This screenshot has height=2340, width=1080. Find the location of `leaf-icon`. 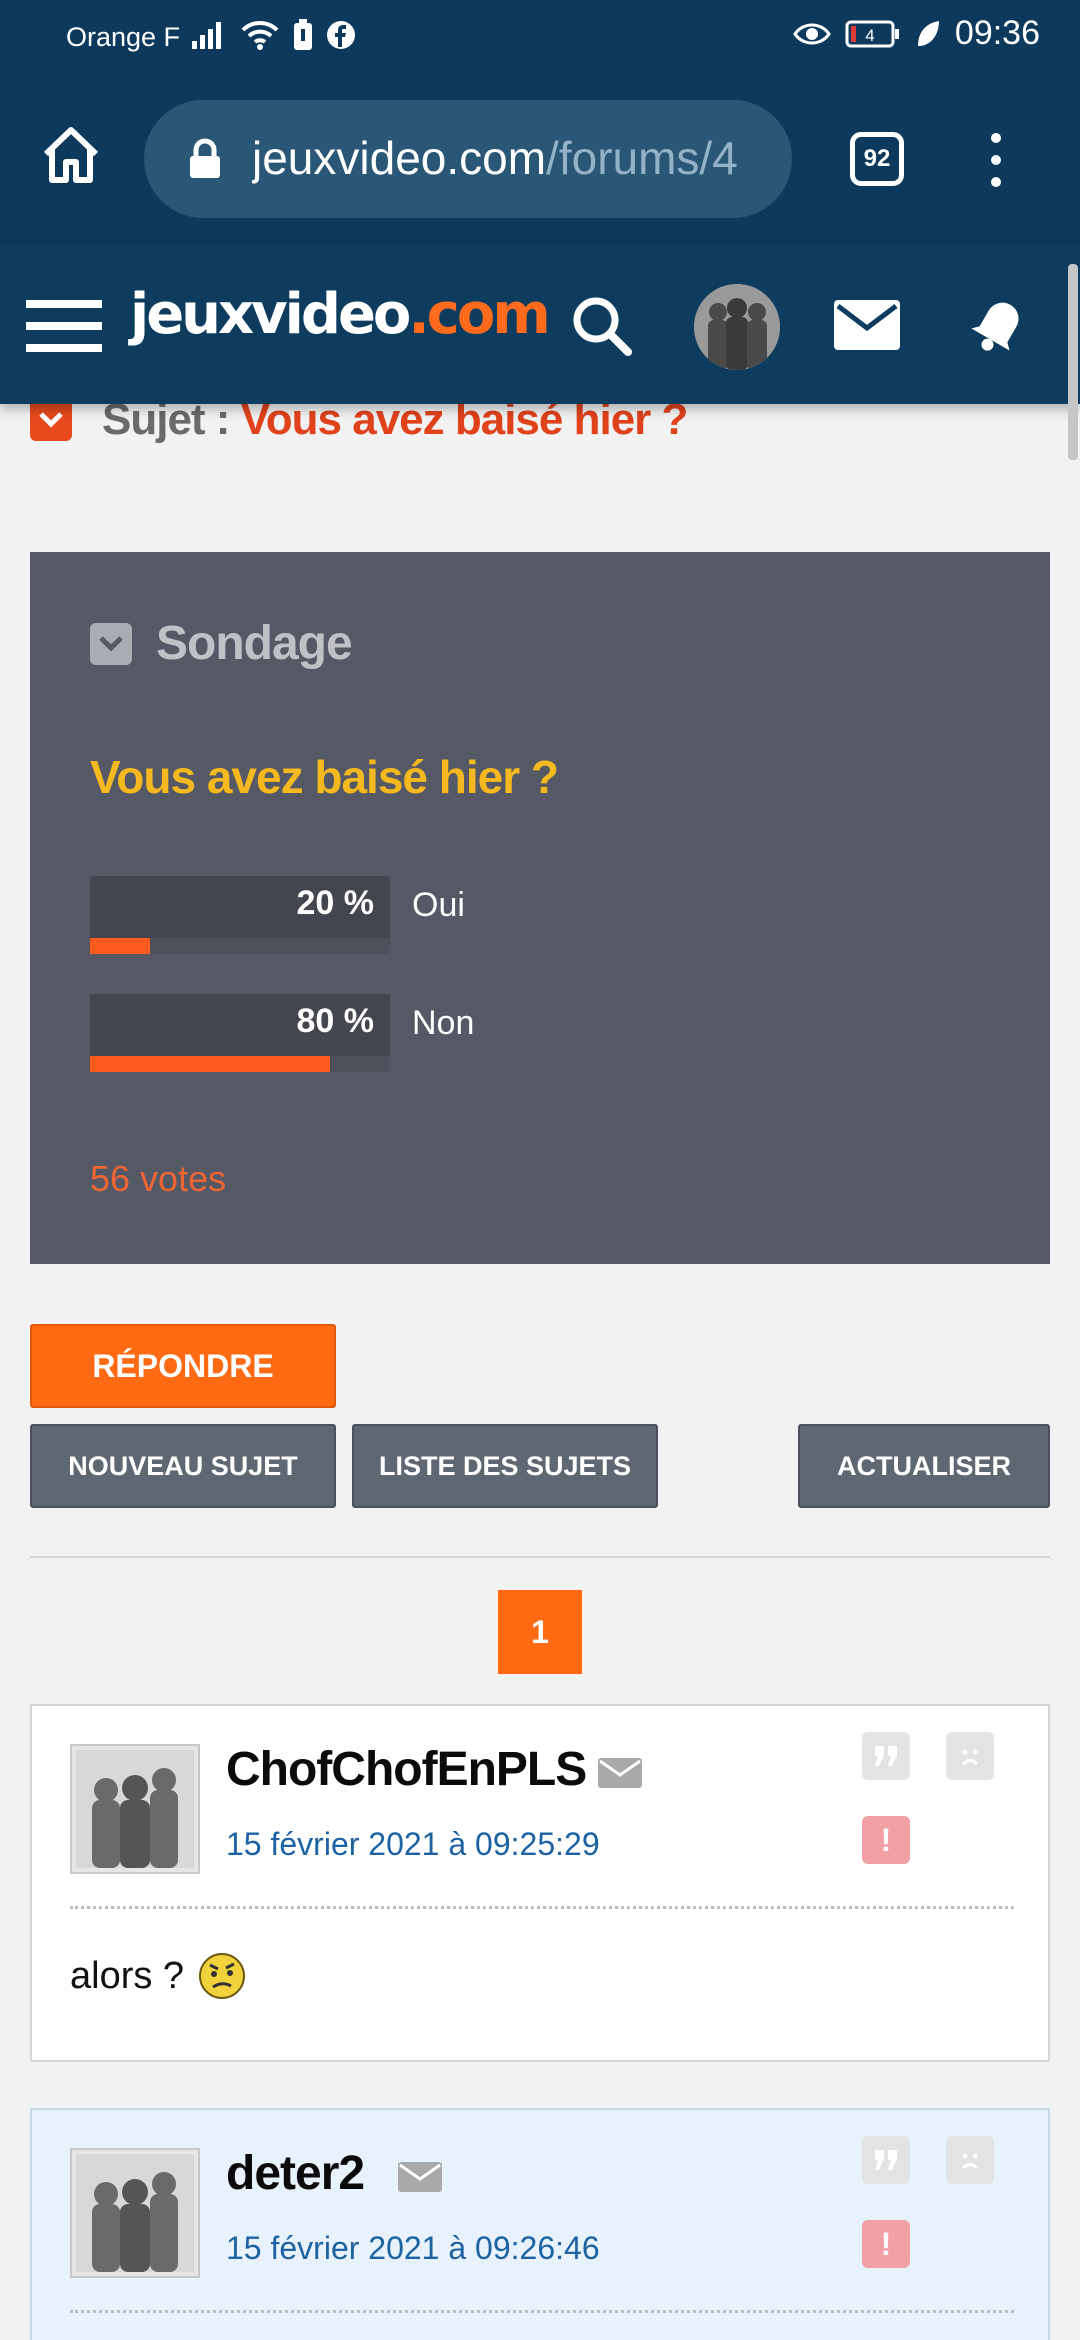

leaf-icon is located at coordinates (928, 33).